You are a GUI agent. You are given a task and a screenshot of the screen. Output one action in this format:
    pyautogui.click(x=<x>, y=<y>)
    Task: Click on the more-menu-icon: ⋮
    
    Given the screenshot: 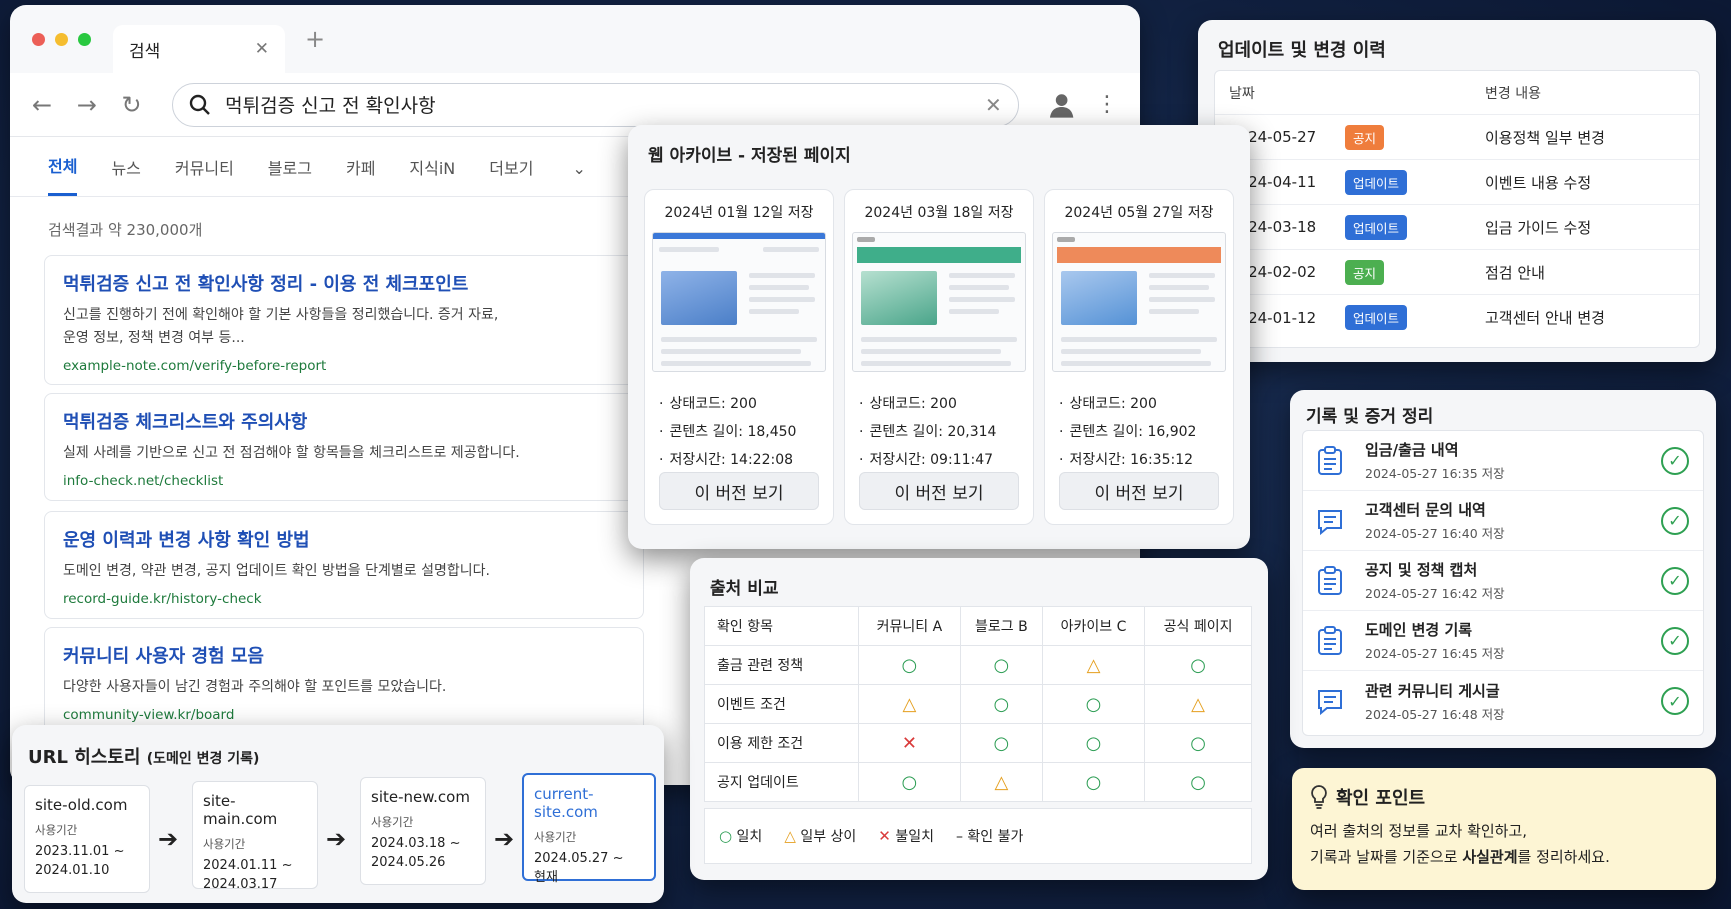 What is the action you would take?
    pyautogui.click(x=1107, y=104)
    